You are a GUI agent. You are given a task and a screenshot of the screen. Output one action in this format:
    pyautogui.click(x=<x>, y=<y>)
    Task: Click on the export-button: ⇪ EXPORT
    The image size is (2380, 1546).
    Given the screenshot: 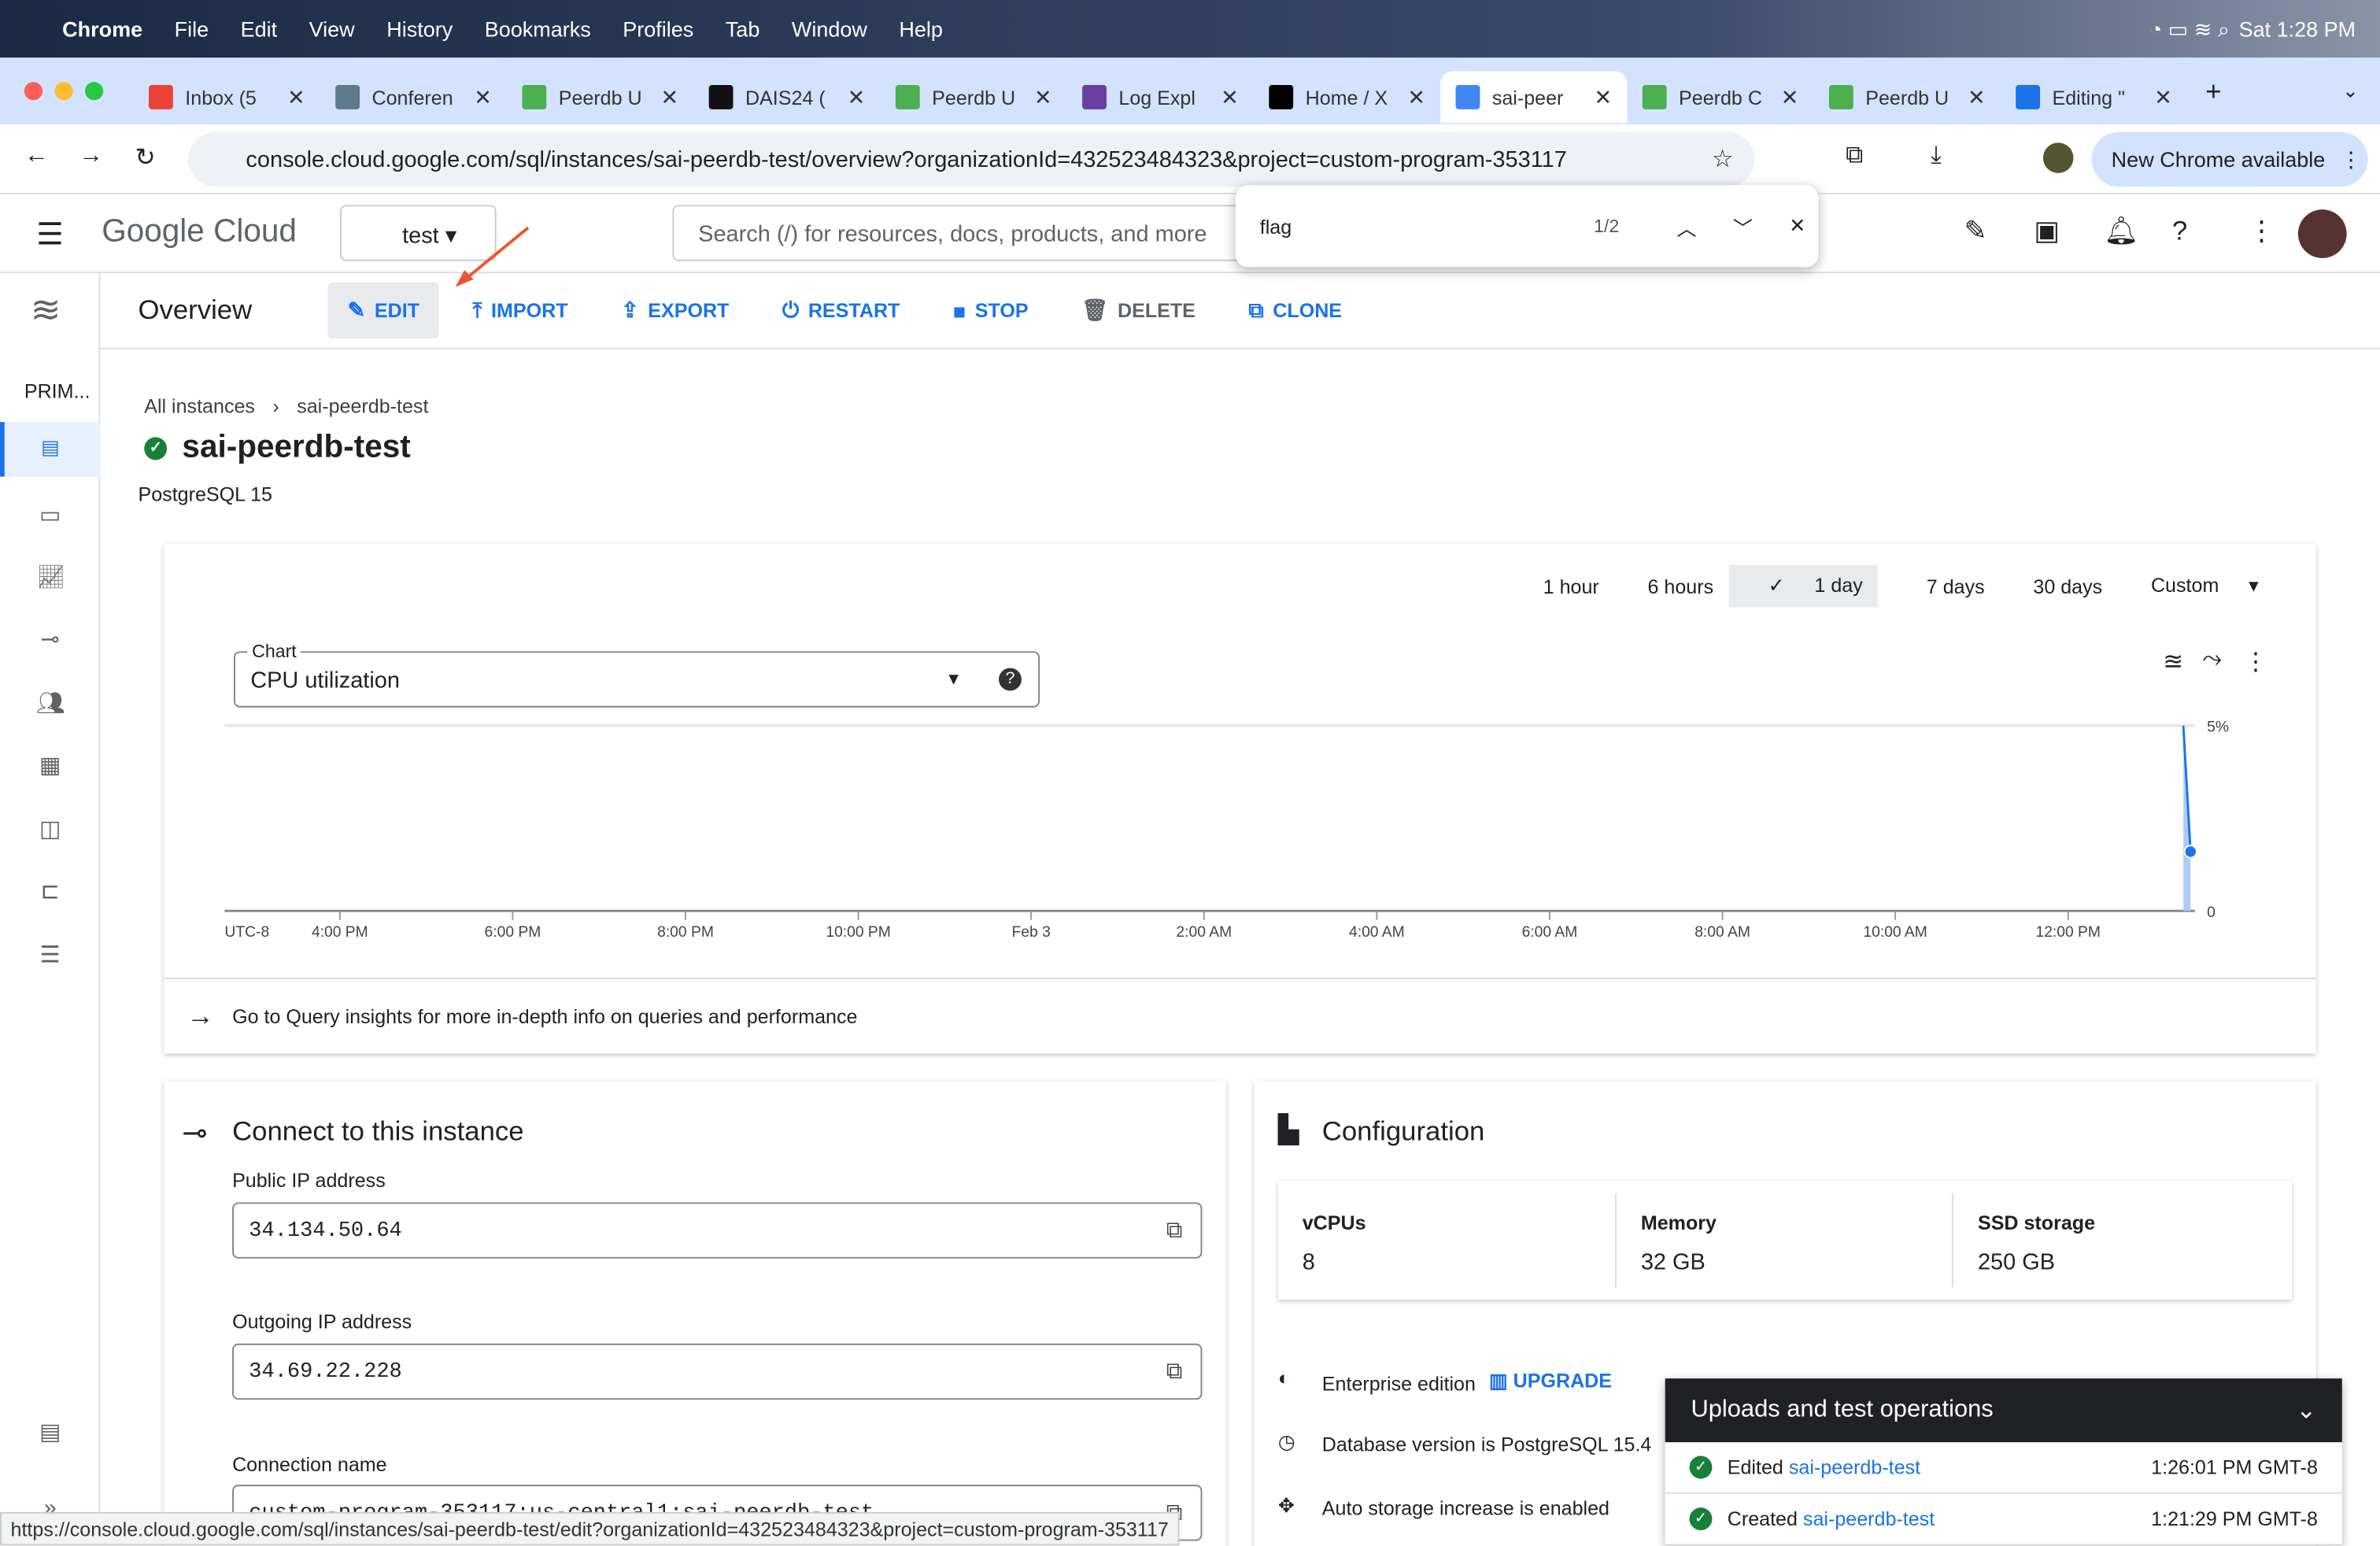 What is the action you would take?
    pyautogui.click(x=675, y=311)
    